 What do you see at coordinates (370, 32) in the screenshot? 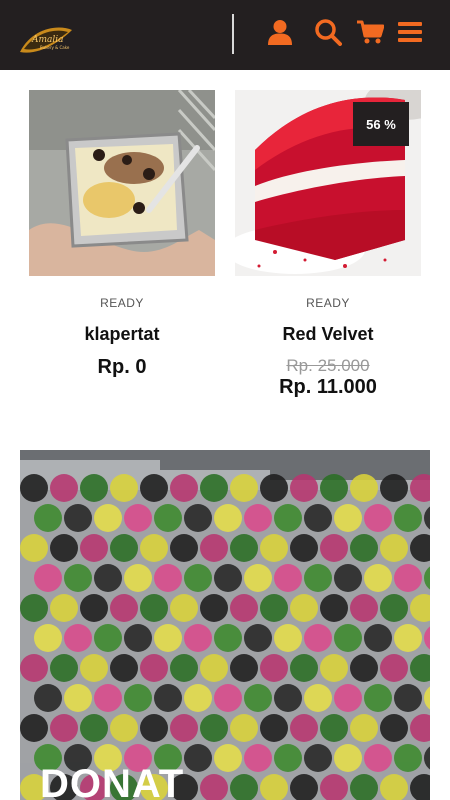
I see `cart-icon` at bounding box center [370, 32].